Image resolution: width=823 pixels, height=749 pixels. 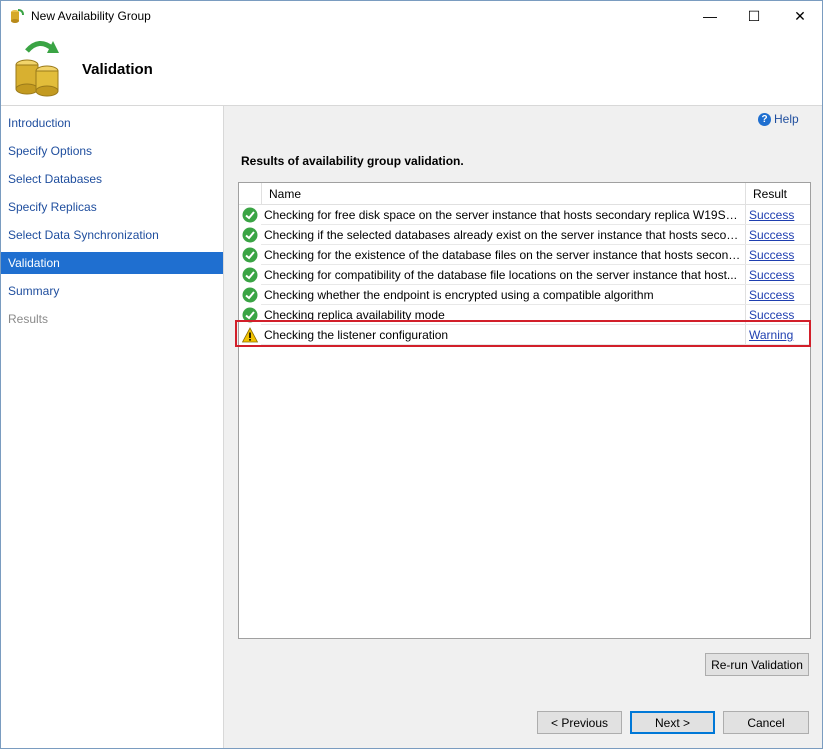 I want to click on help-label: Help, so click(x=786, y=119).